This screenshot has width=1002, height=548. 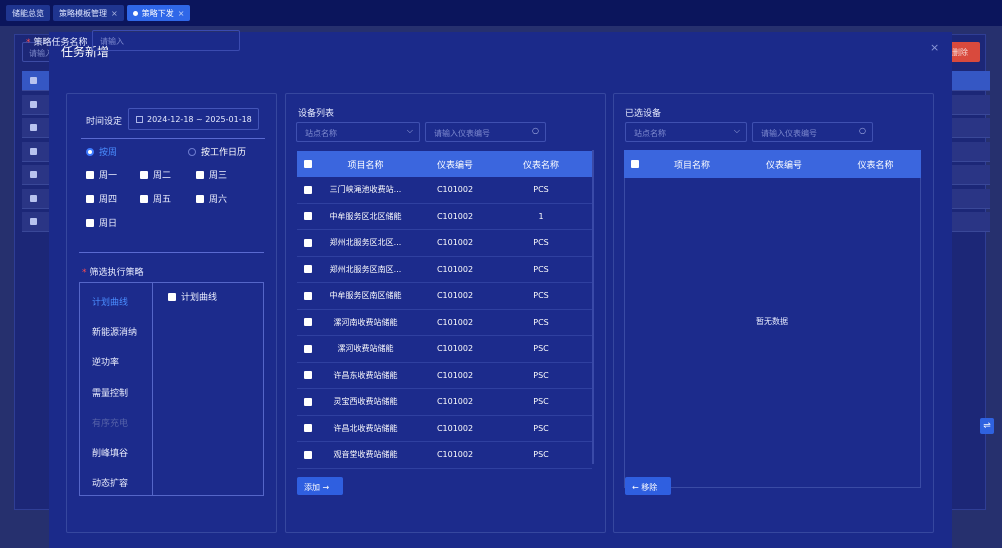 What do you see at coordinates (772, 321) in the screenshot?
I see `empty-state: 暂无数据` at bounding box center [772, 321].